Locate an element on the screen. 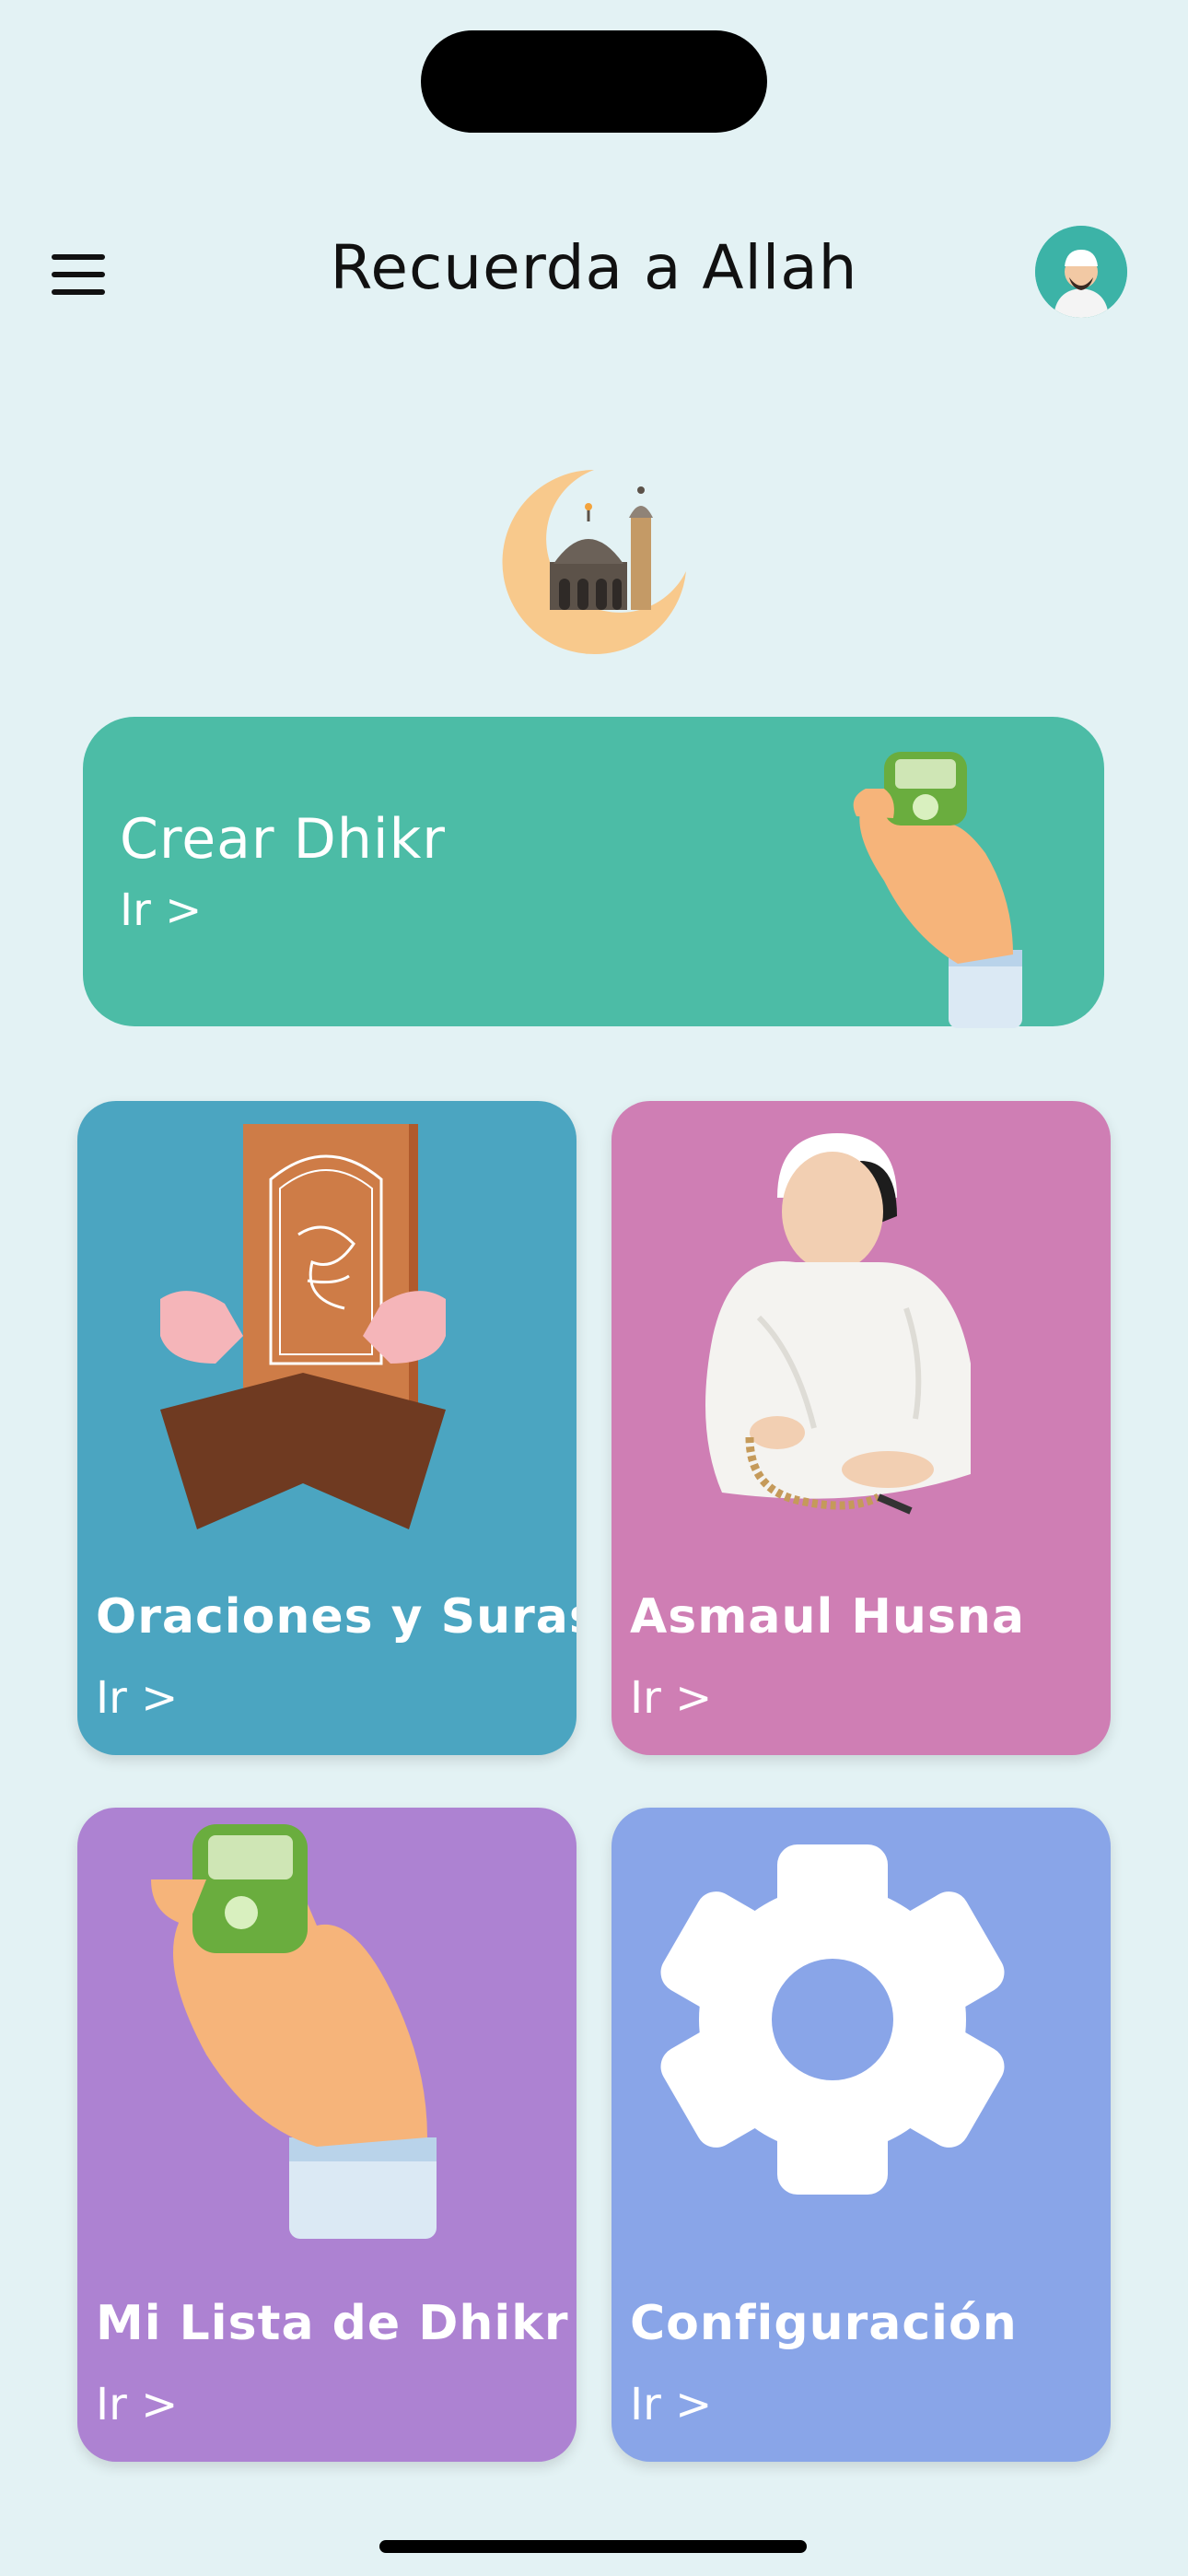 The width and height of the screenshot is (1188, 2576). home-indicator is located at coordinates (593, 2546).